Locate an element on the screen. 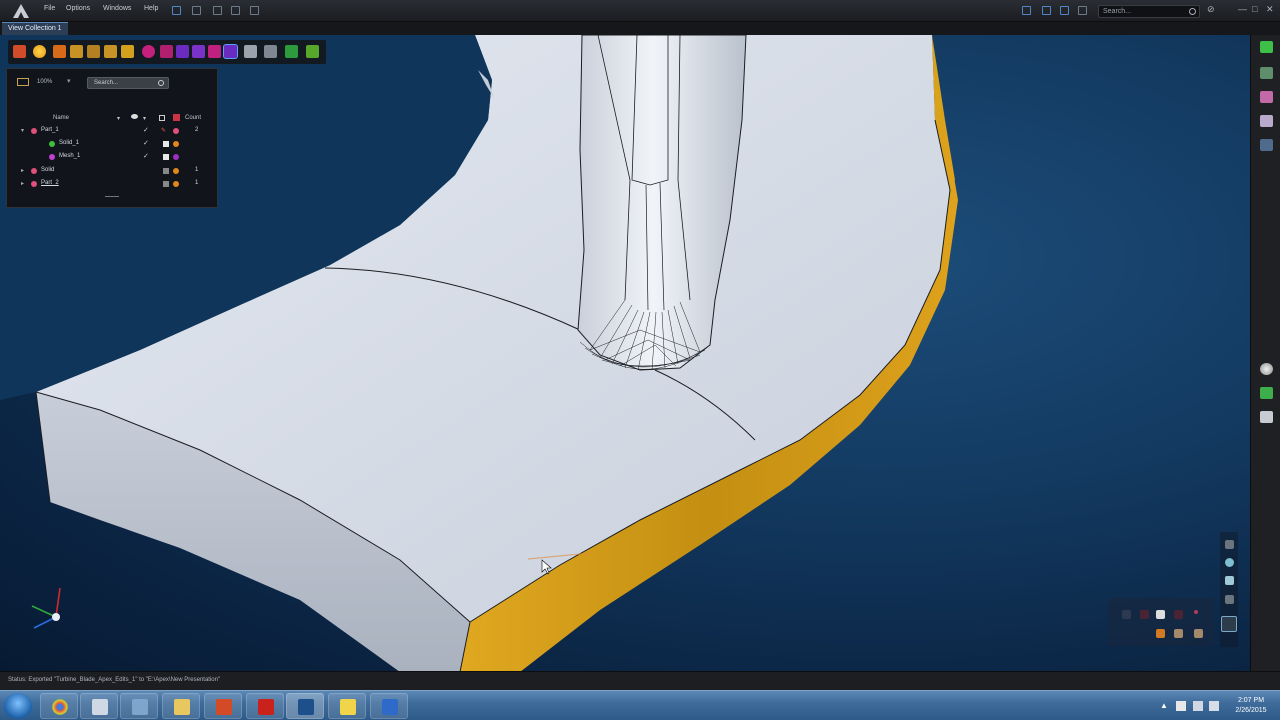 This screenshot has height=720, width=1280. browser-row-solid1: Solid_1 ✓ is located at coordinates (115, 144).